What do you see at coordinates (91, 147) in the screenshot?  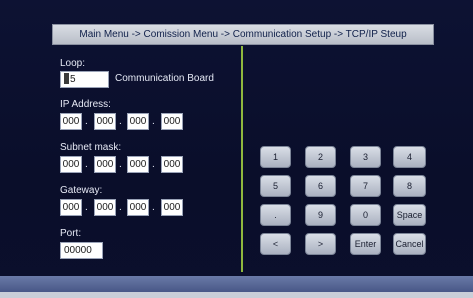 I see `subnet-mask-label: Subnet mask:` at bounding box center [91, 147].